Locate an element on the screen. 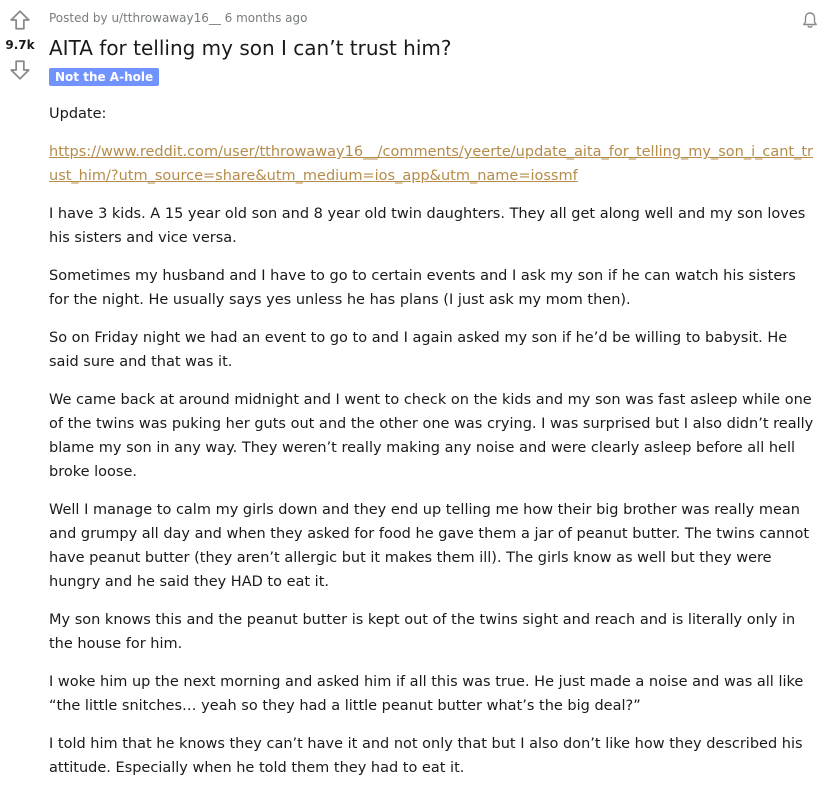 This screenshot has height=811, width=822. downvote-arrow-icon is located at coordinates (20, 70).